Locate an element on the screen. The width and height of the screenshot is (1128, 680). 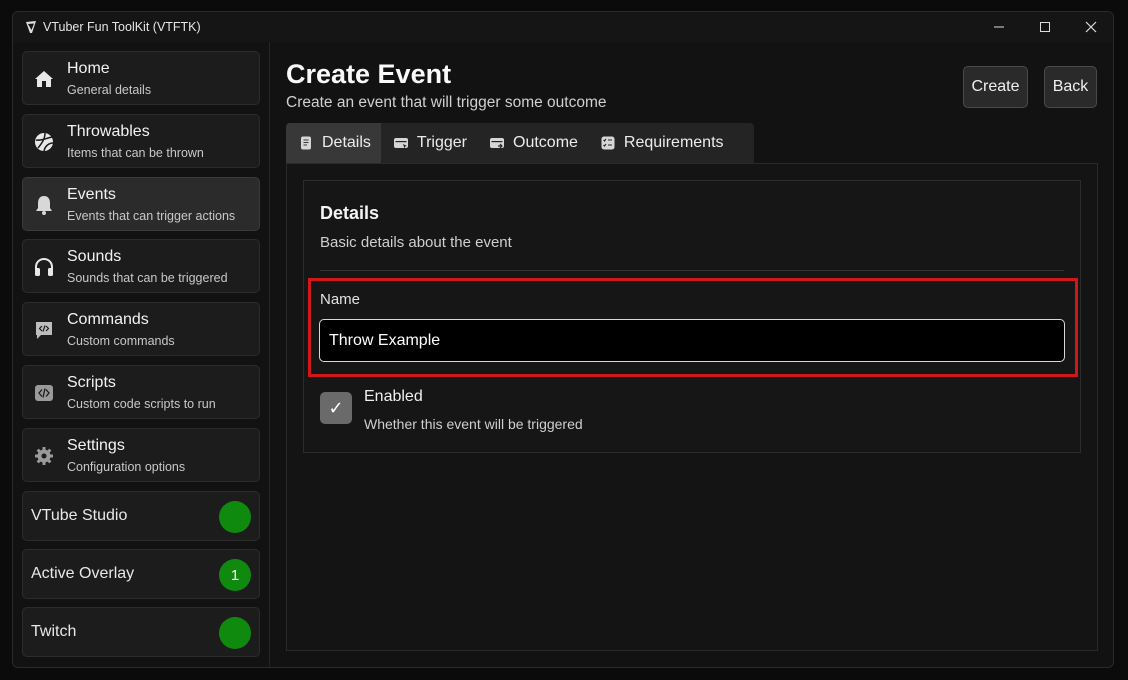
status-vtube-studio: VTube Studio is located at coordinates (141, 516).